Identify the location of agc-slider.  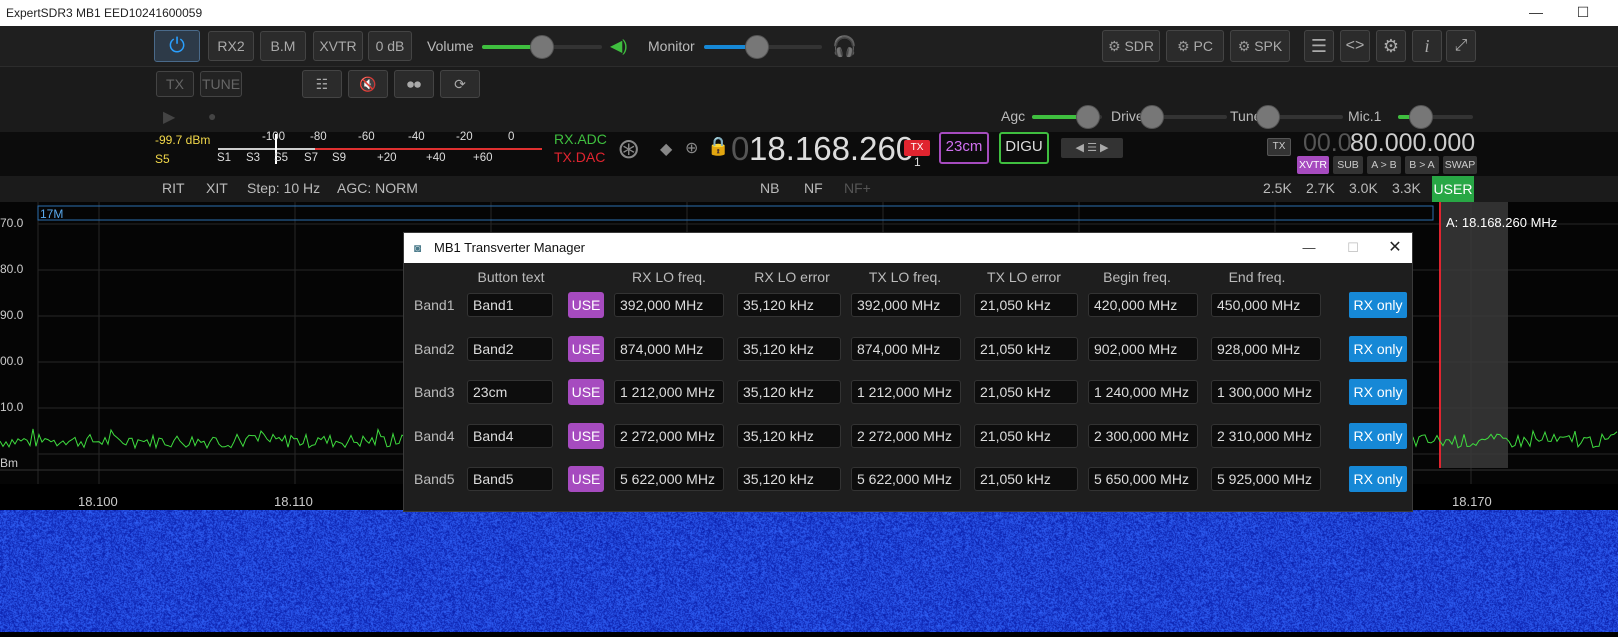
(1067, 117).